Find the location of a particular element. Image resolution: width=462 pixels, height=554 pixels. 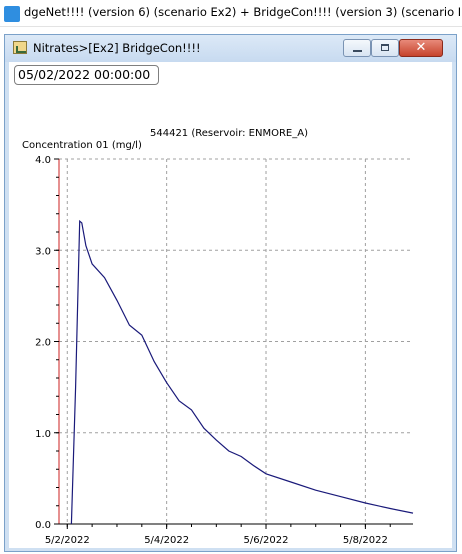

maximize-button is located at coordinates (385, 48).